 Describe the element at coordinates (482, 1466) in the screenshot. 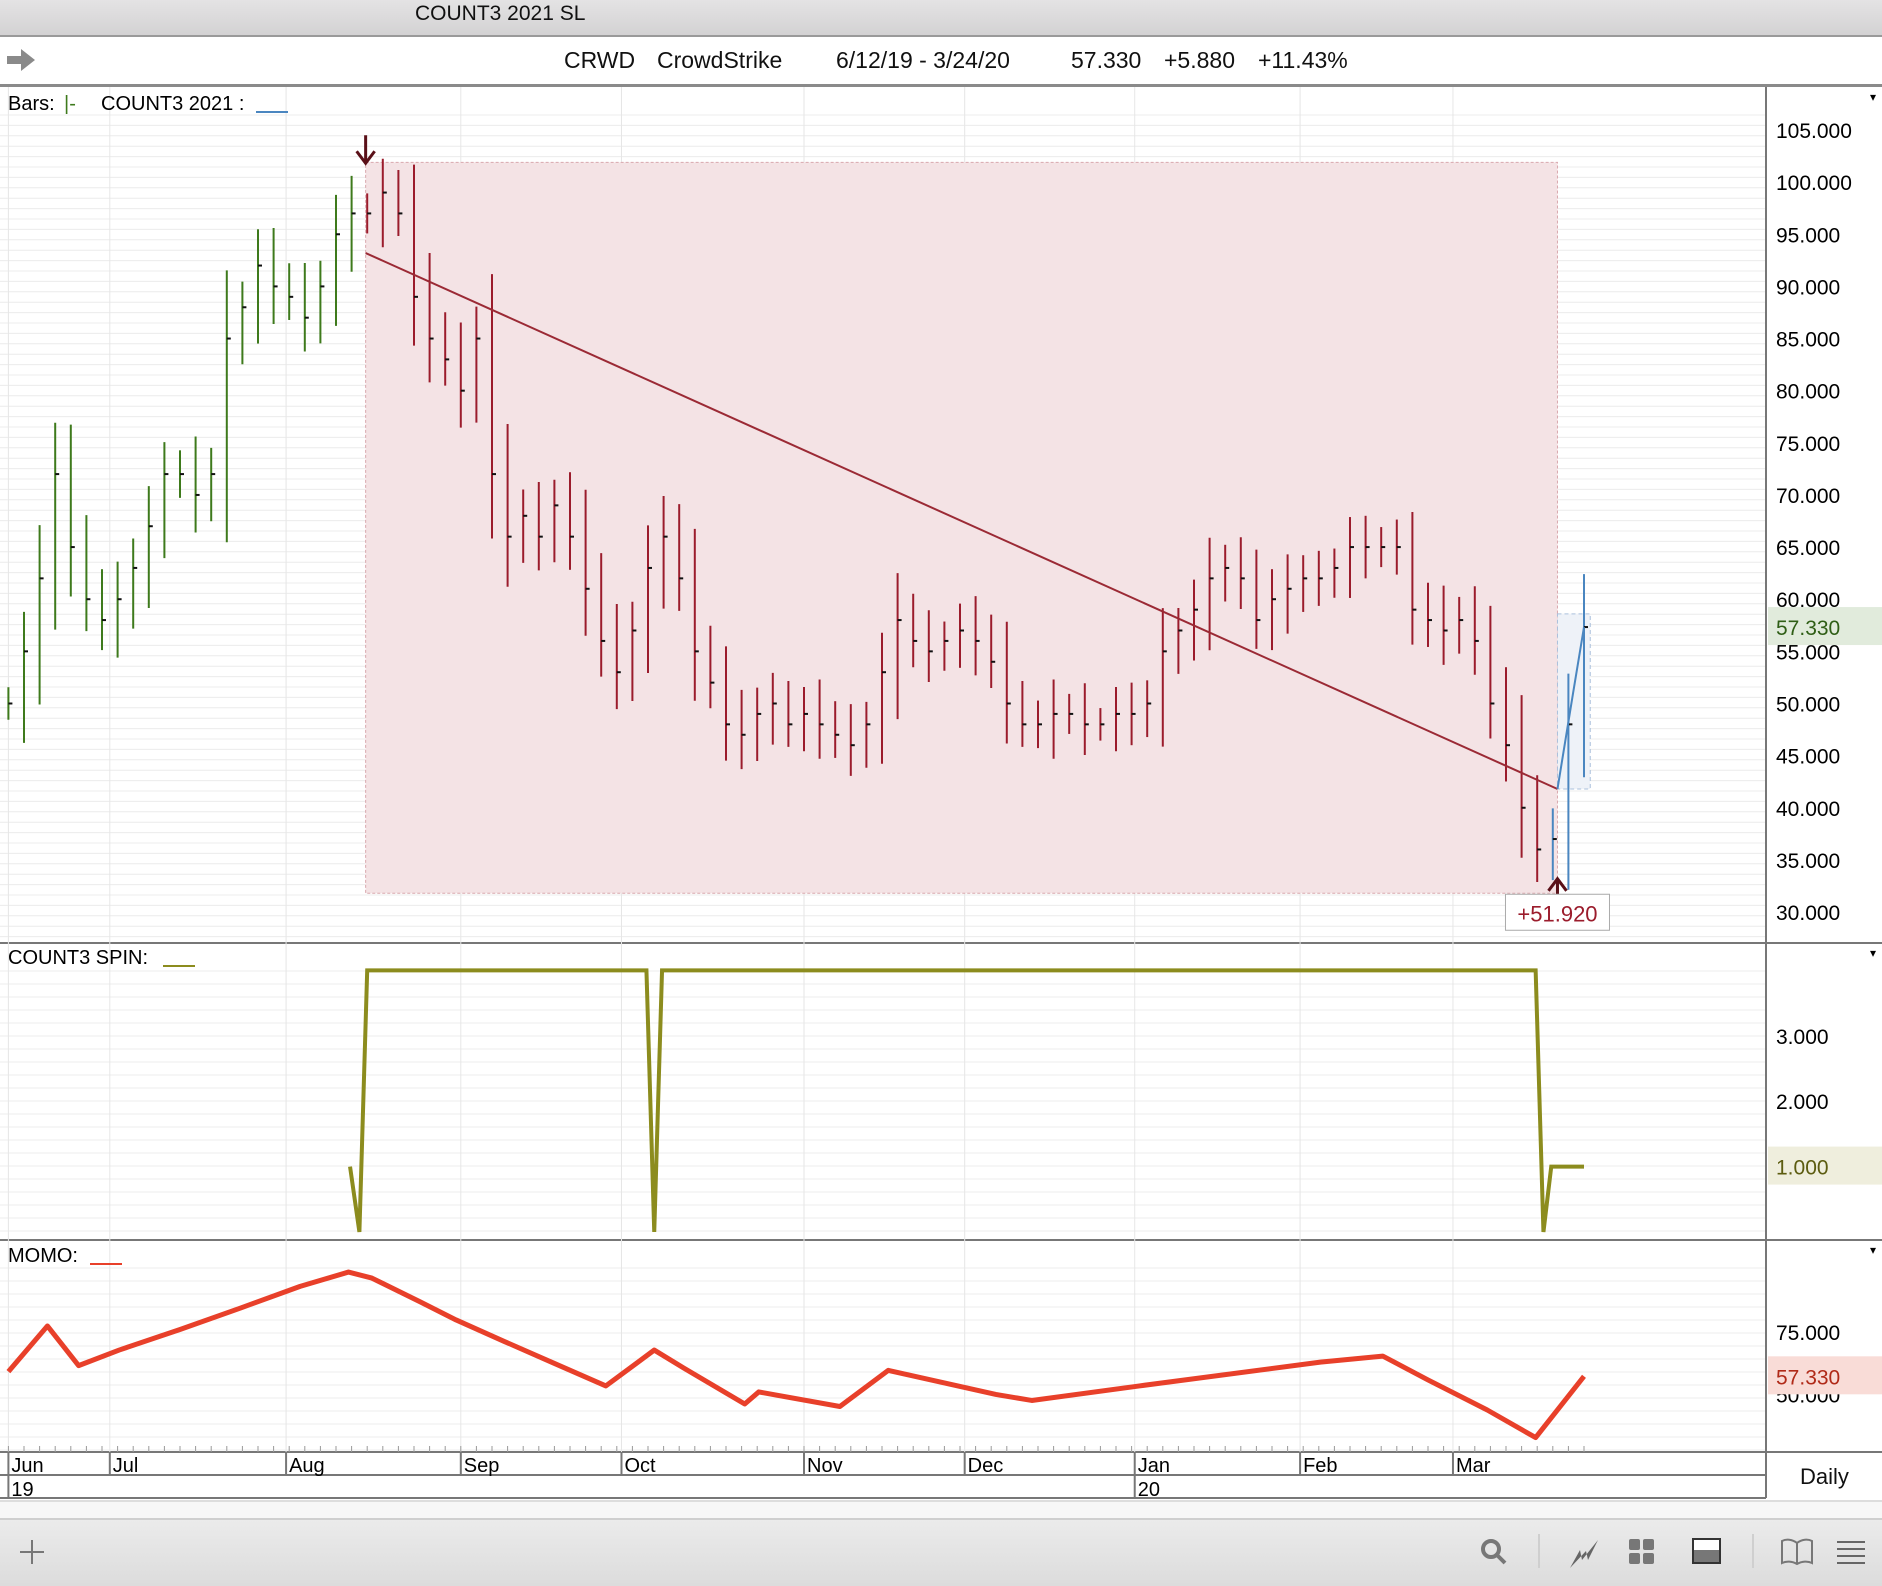

I see `month-label: Sep` at that location.